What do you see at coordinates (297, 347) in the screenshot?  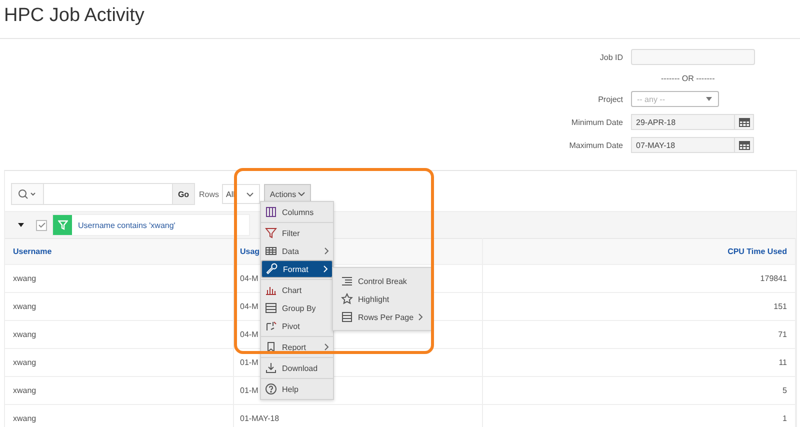 I see `menu-item: Report` at bounding box center [297, 347].